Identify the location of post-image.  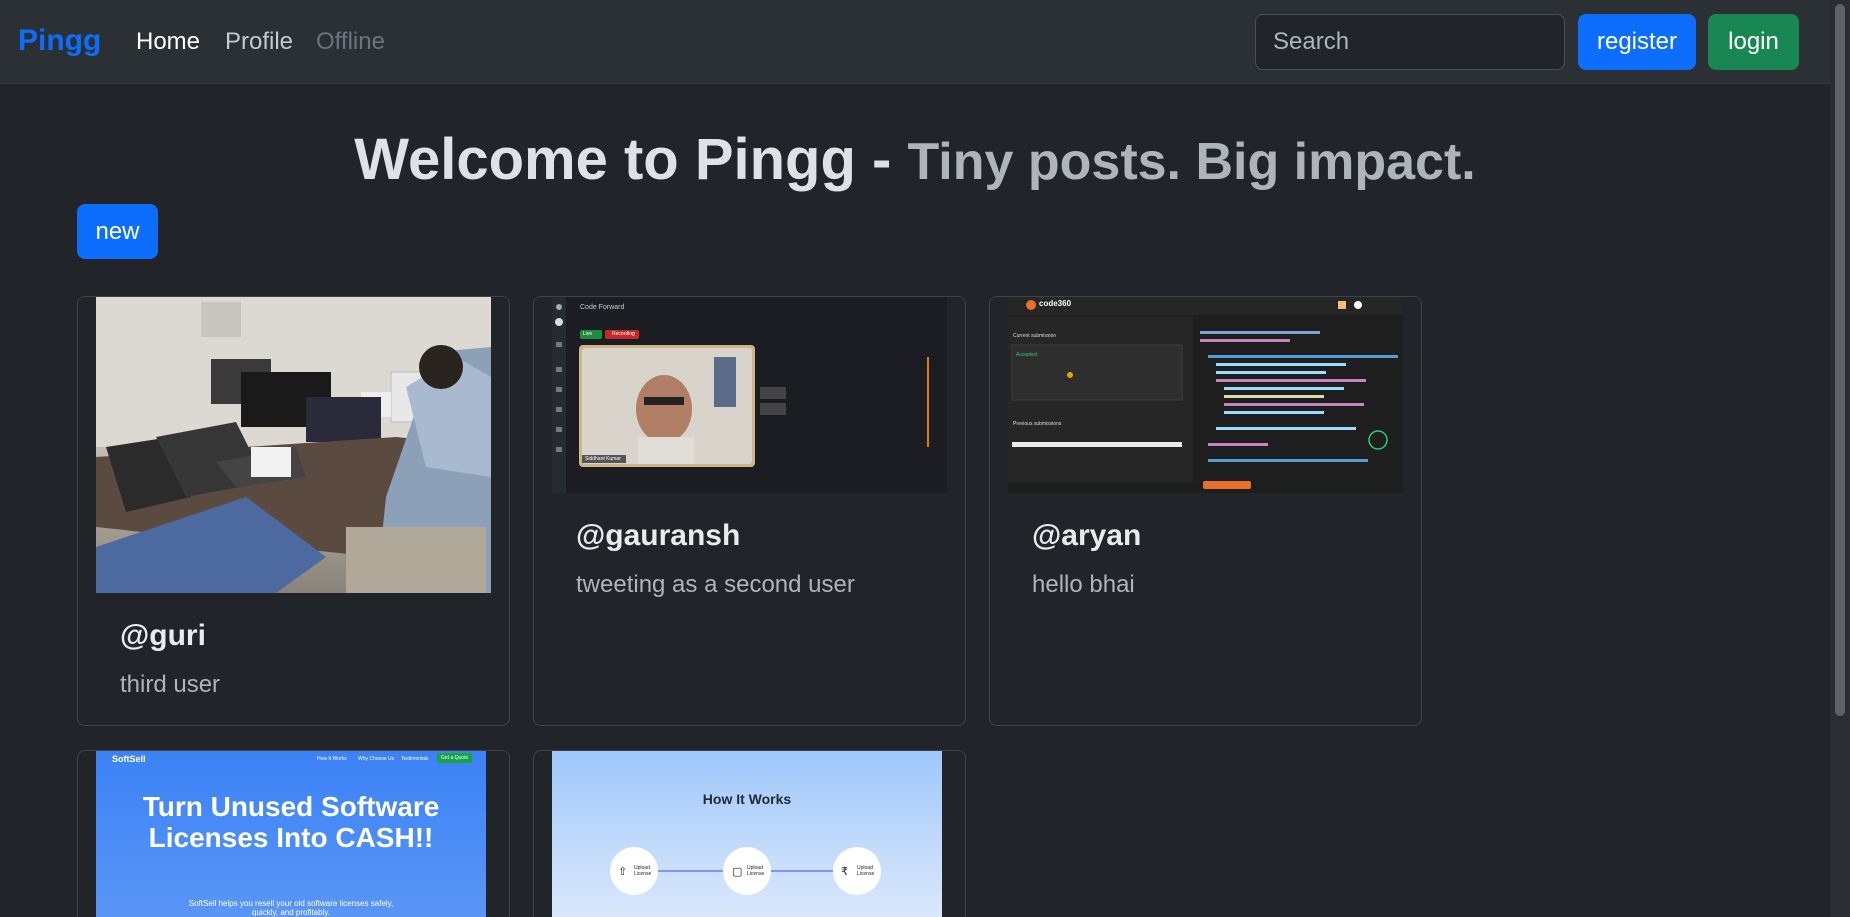
(293, 445).